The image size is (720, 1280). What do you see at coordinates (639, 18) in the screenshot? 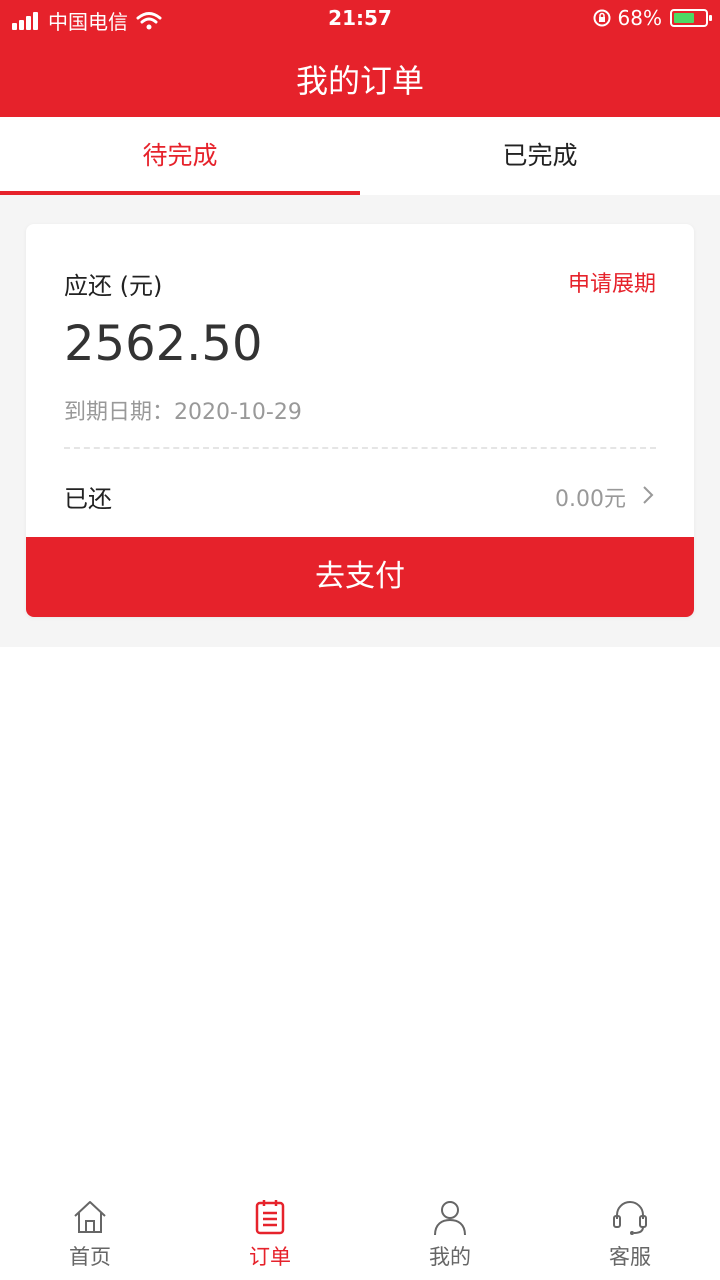
I see `battery-percent: 68%` at bounding box center [639, 18].